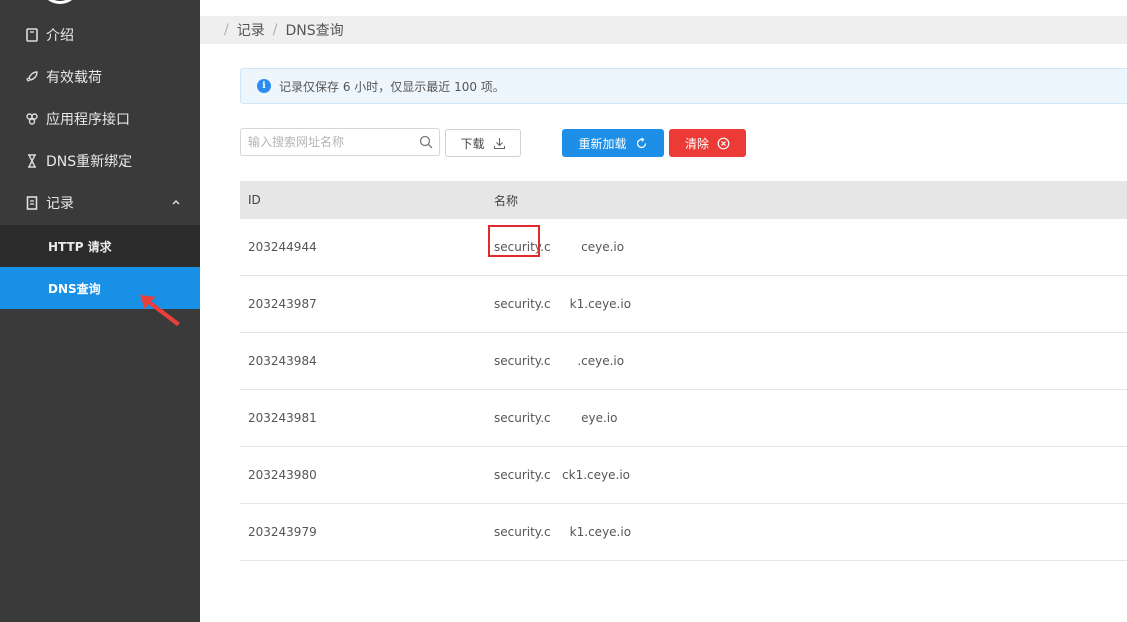 This screenshot has width=1127, height=622. I want to click on table-row: 203243979 security.c k1.ceye.io, so click(683, 532).